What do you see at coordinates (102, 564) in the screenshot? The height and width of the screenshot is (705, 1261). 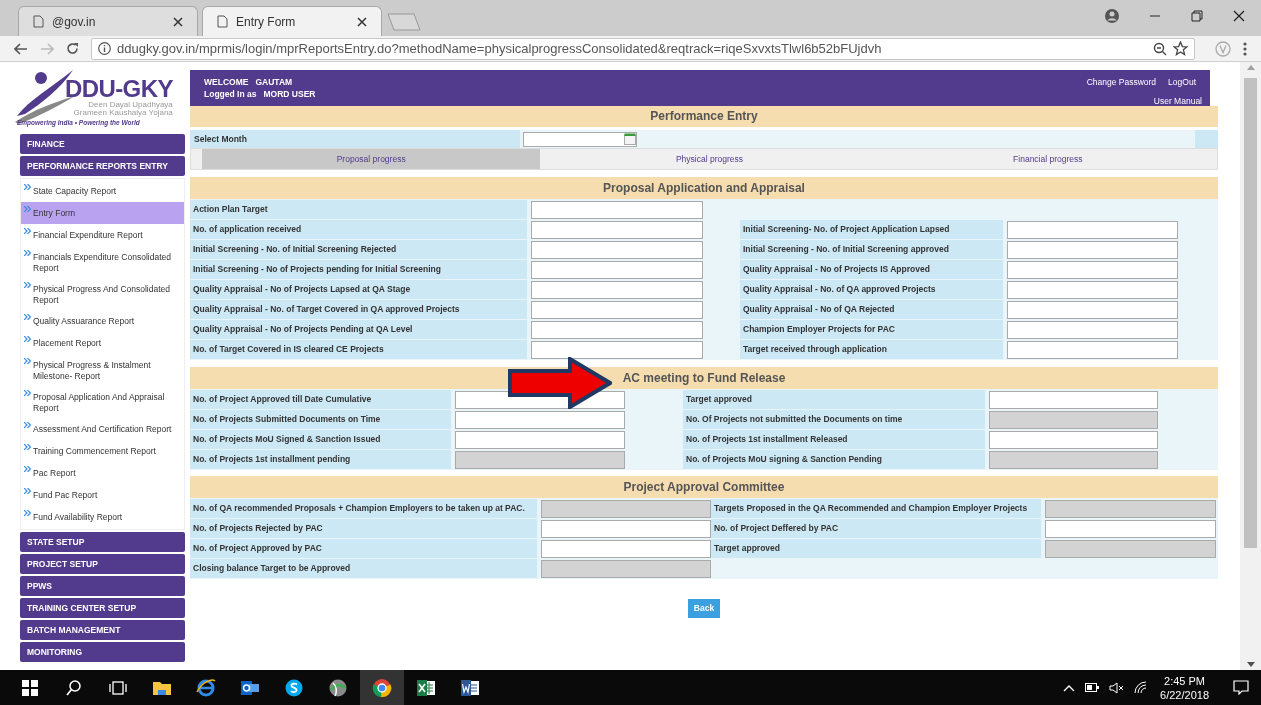 I see `menu-button: PROJECT SETUP` at bounding box center [102, 564].